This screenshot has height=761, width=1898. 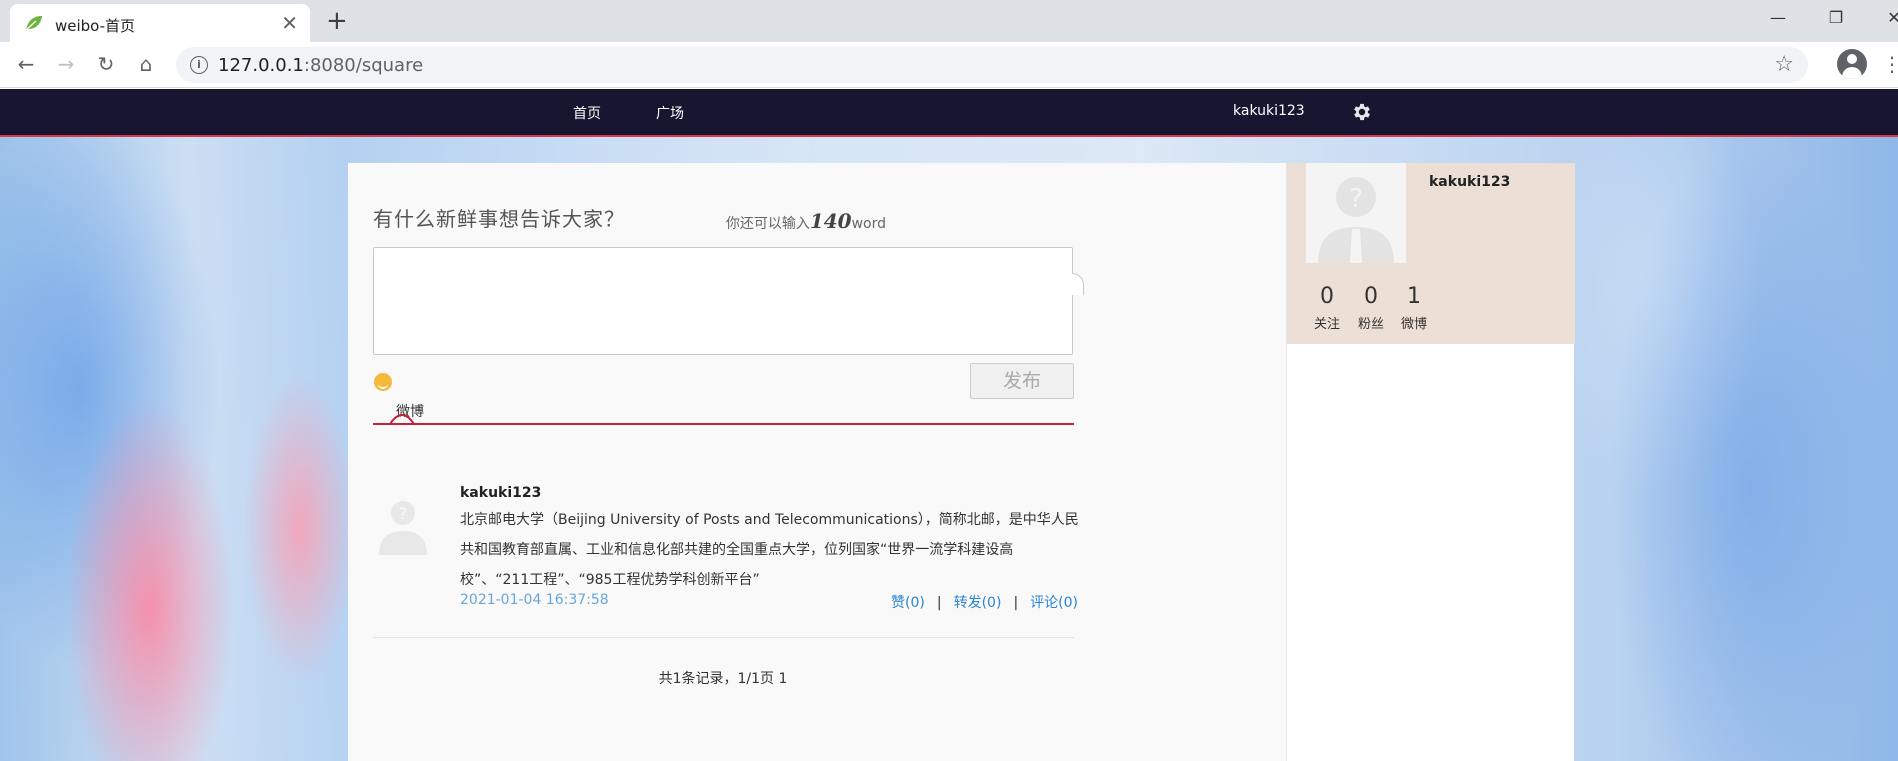 What do you see at coordinates (534, 600) in the screenshot?
I see `post-timestamp: 2021-01-04 16:37:58` at bounding box center [534, 600].